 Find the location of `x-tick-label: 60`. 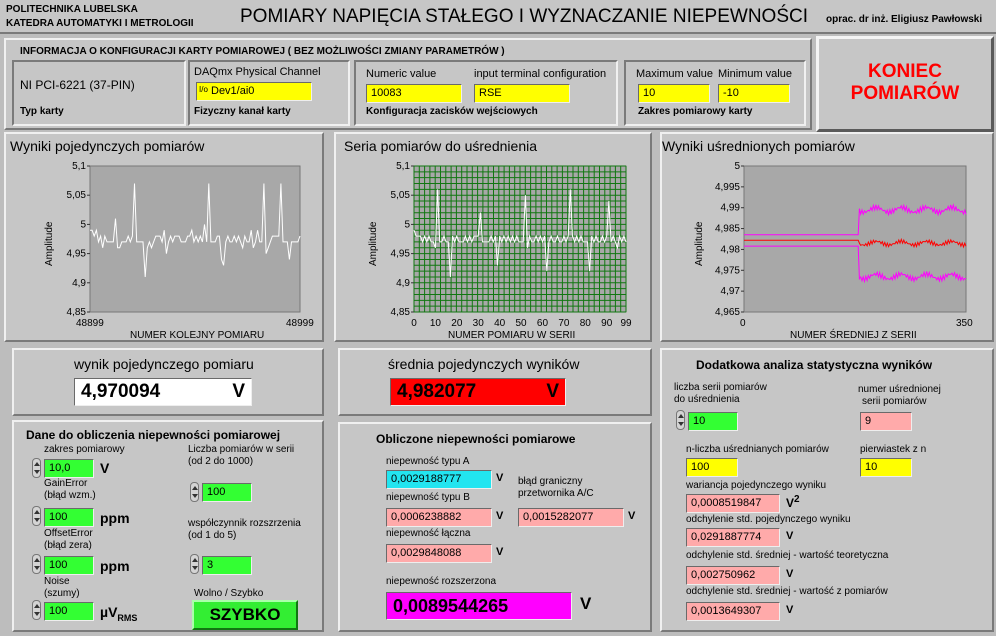

x-tick-label: 60 is located at coordinates (543, 323).